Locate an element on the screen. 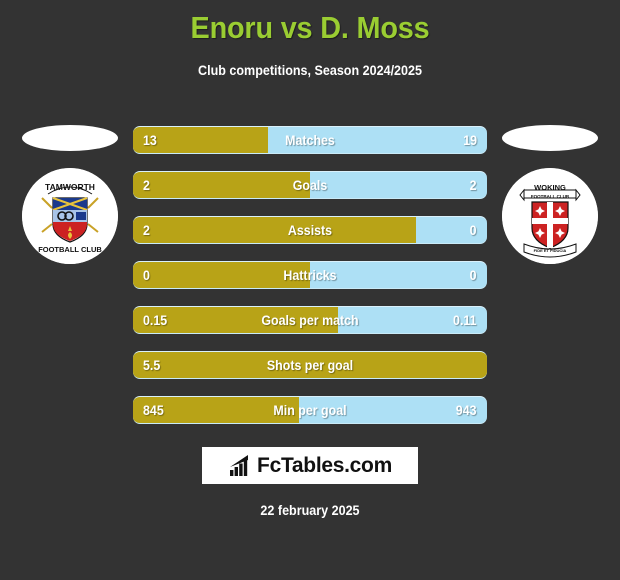 The height and width of the screenshot is (580, 620). tamworth-crest-icon: TAMWORTH FOOTBALL CLUB is located at coordinates (70, 216).